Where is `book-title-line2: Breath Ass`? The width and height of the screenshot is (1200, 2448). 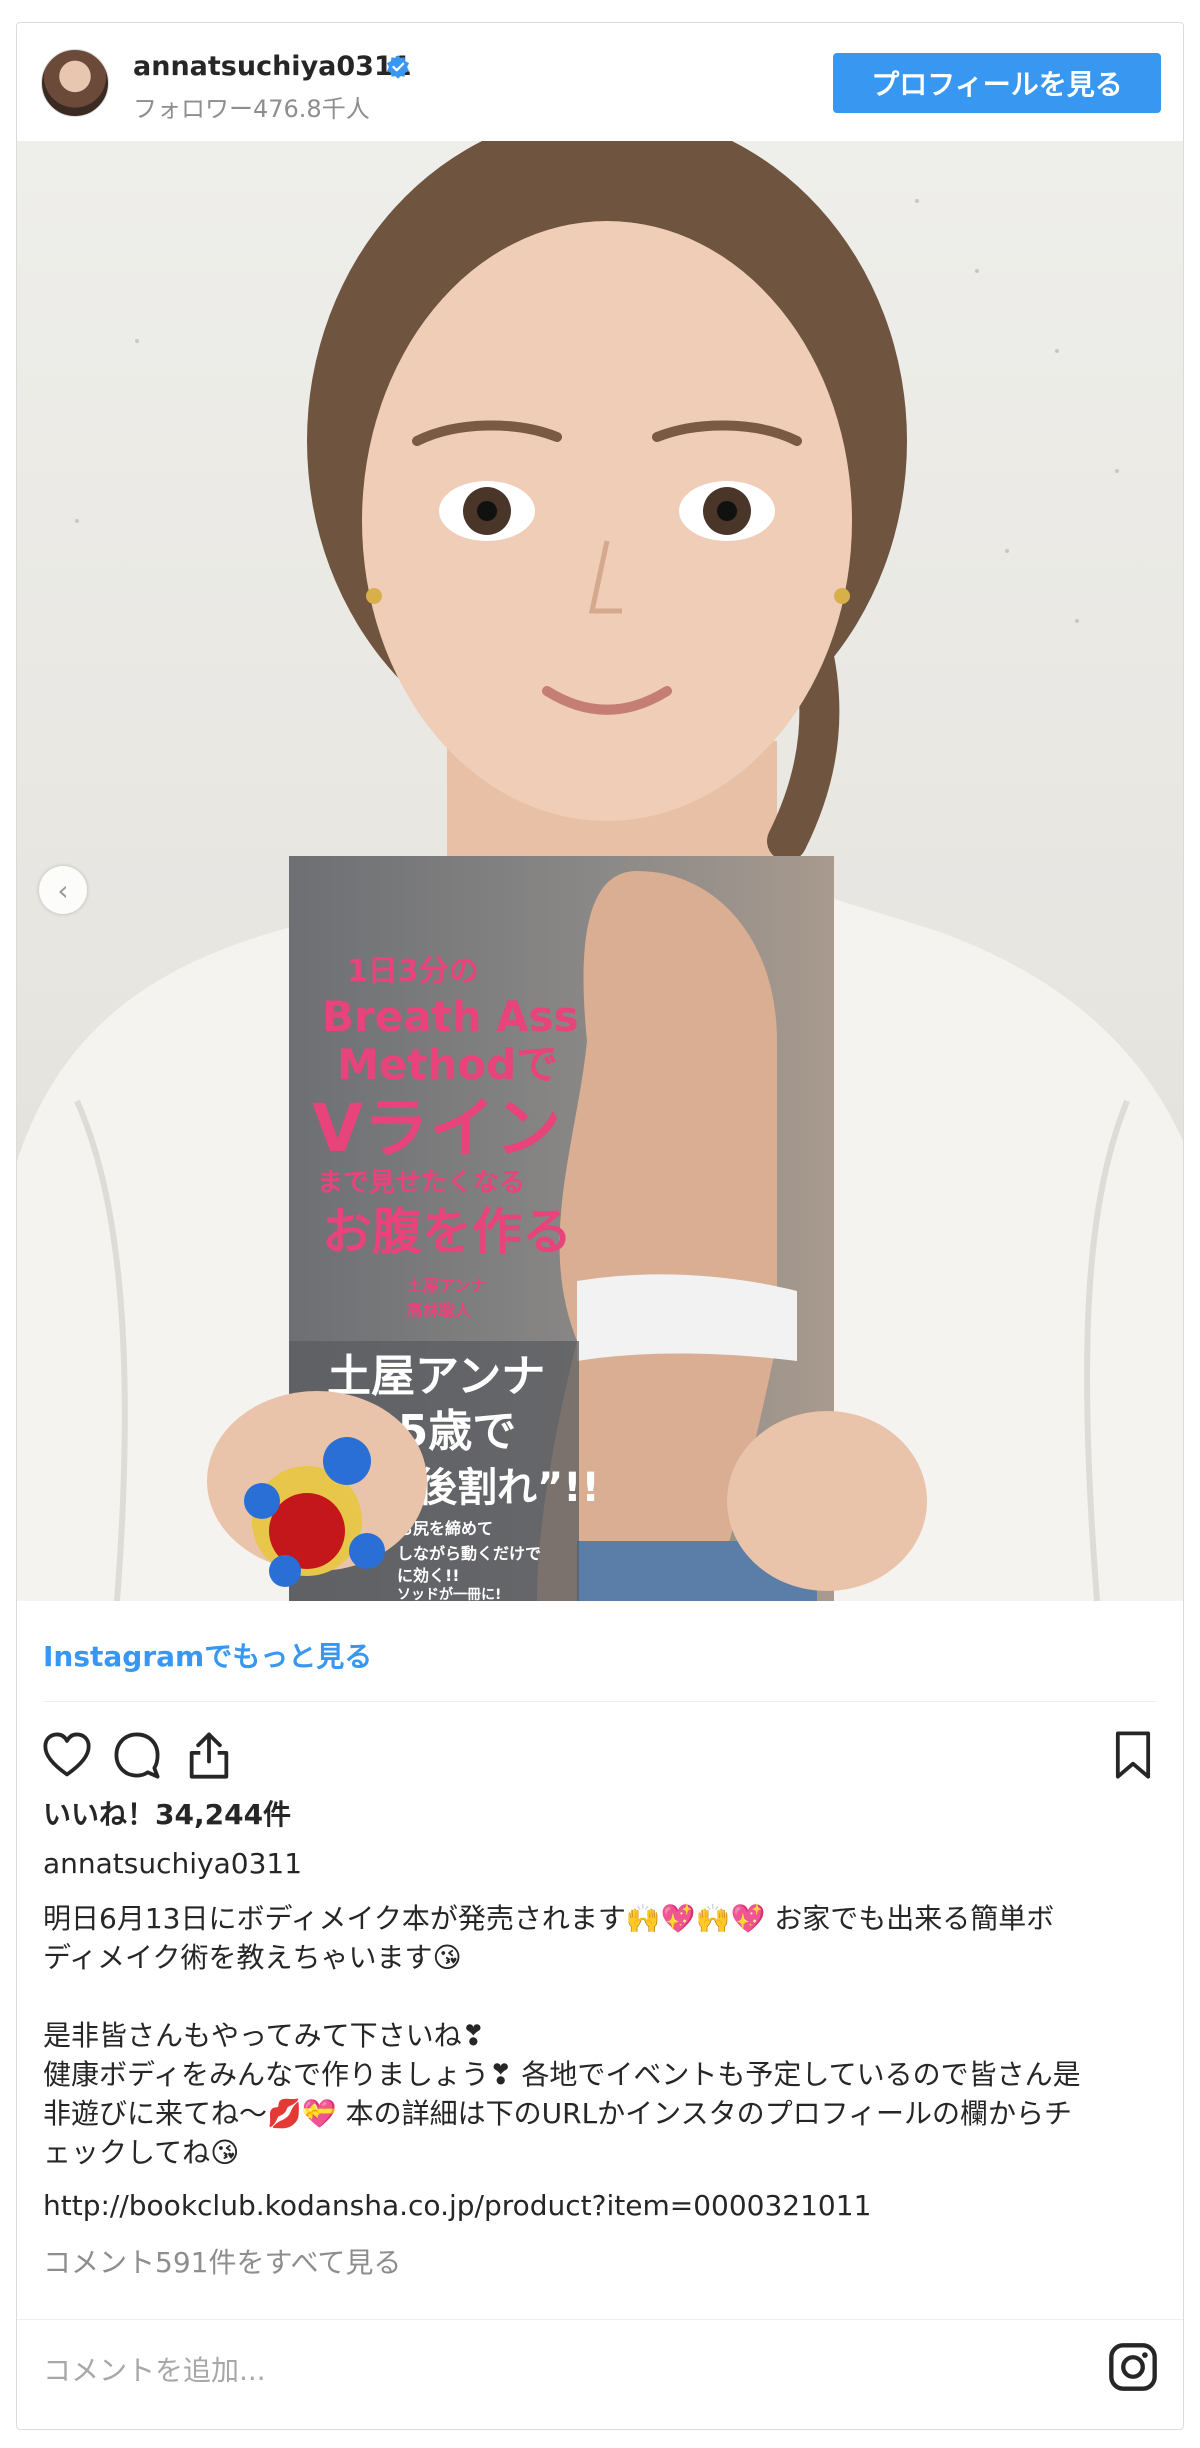 book-title-line2: Breath Ass is located at coordinates (450, 1016).